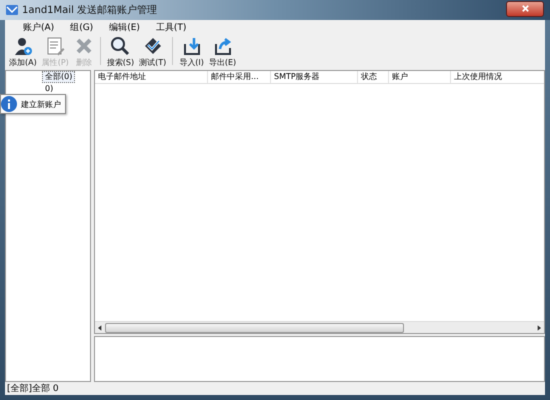 Image resolution: width=550 pixels, height=400 pixels. What do you see at coordinates (314, 77) in the screenshot?
I see `column-header: SMTP服务器` at bounding box center [314, 77].